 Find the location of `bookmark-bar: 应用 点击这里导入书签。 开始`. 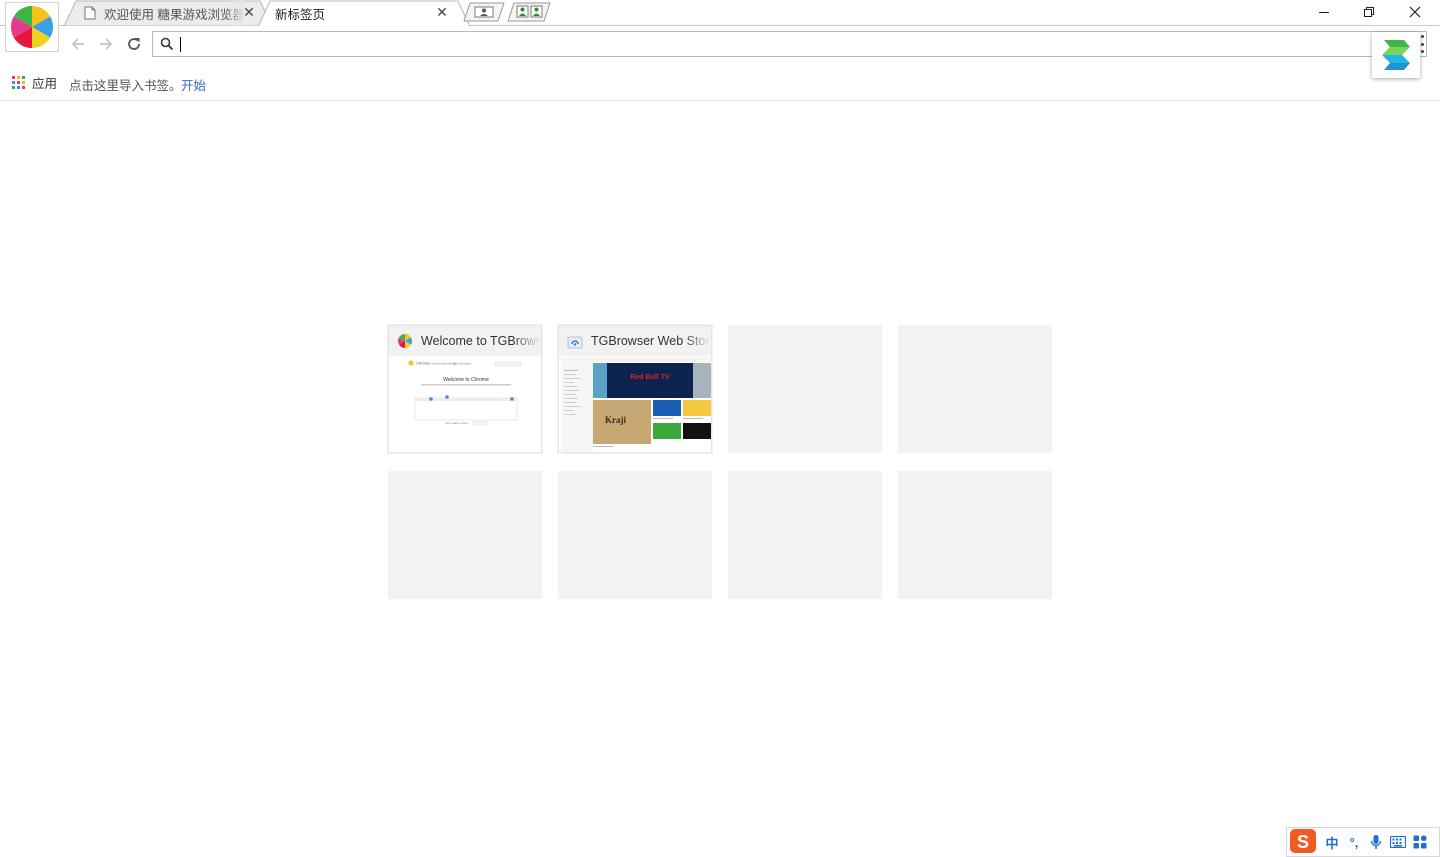

bookmark-bar: 应用 点击这里导入书签。 开始 is located at coordinates (720, 82).